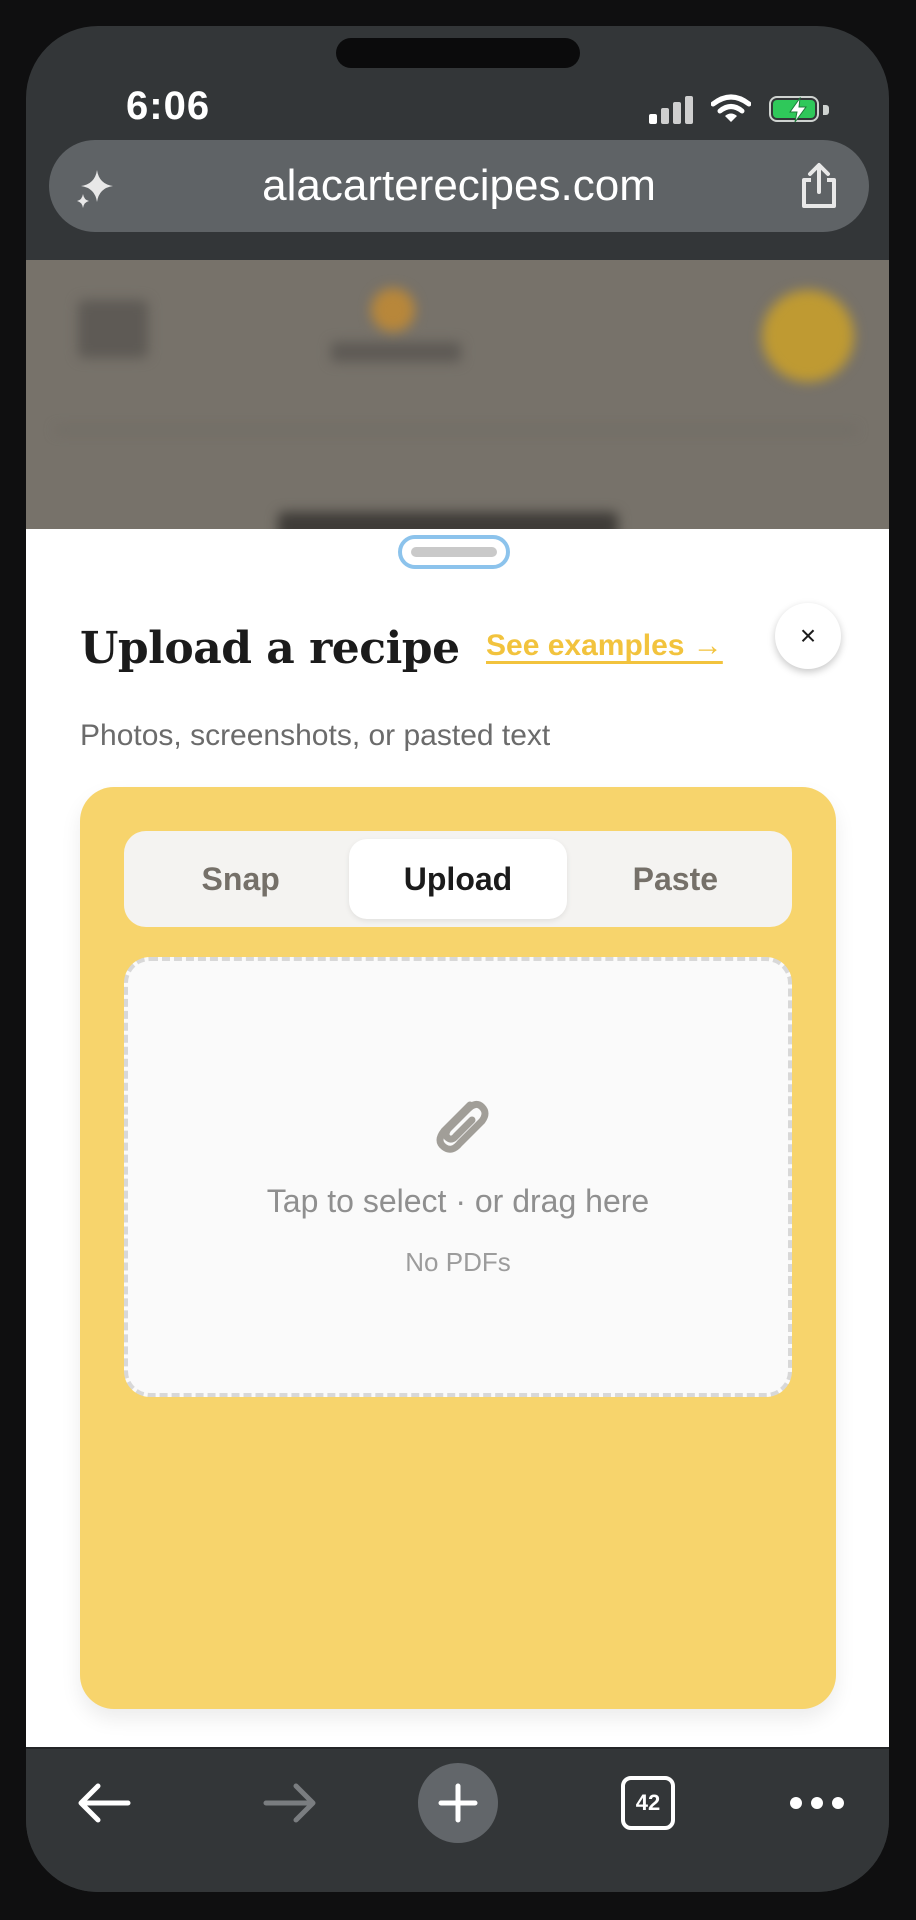 This screenshot has height=1920, width=916. What do you see at coordinates (396, 352) in the screenshot?
I see `site-logo-text` at bounding box center [396, 352].